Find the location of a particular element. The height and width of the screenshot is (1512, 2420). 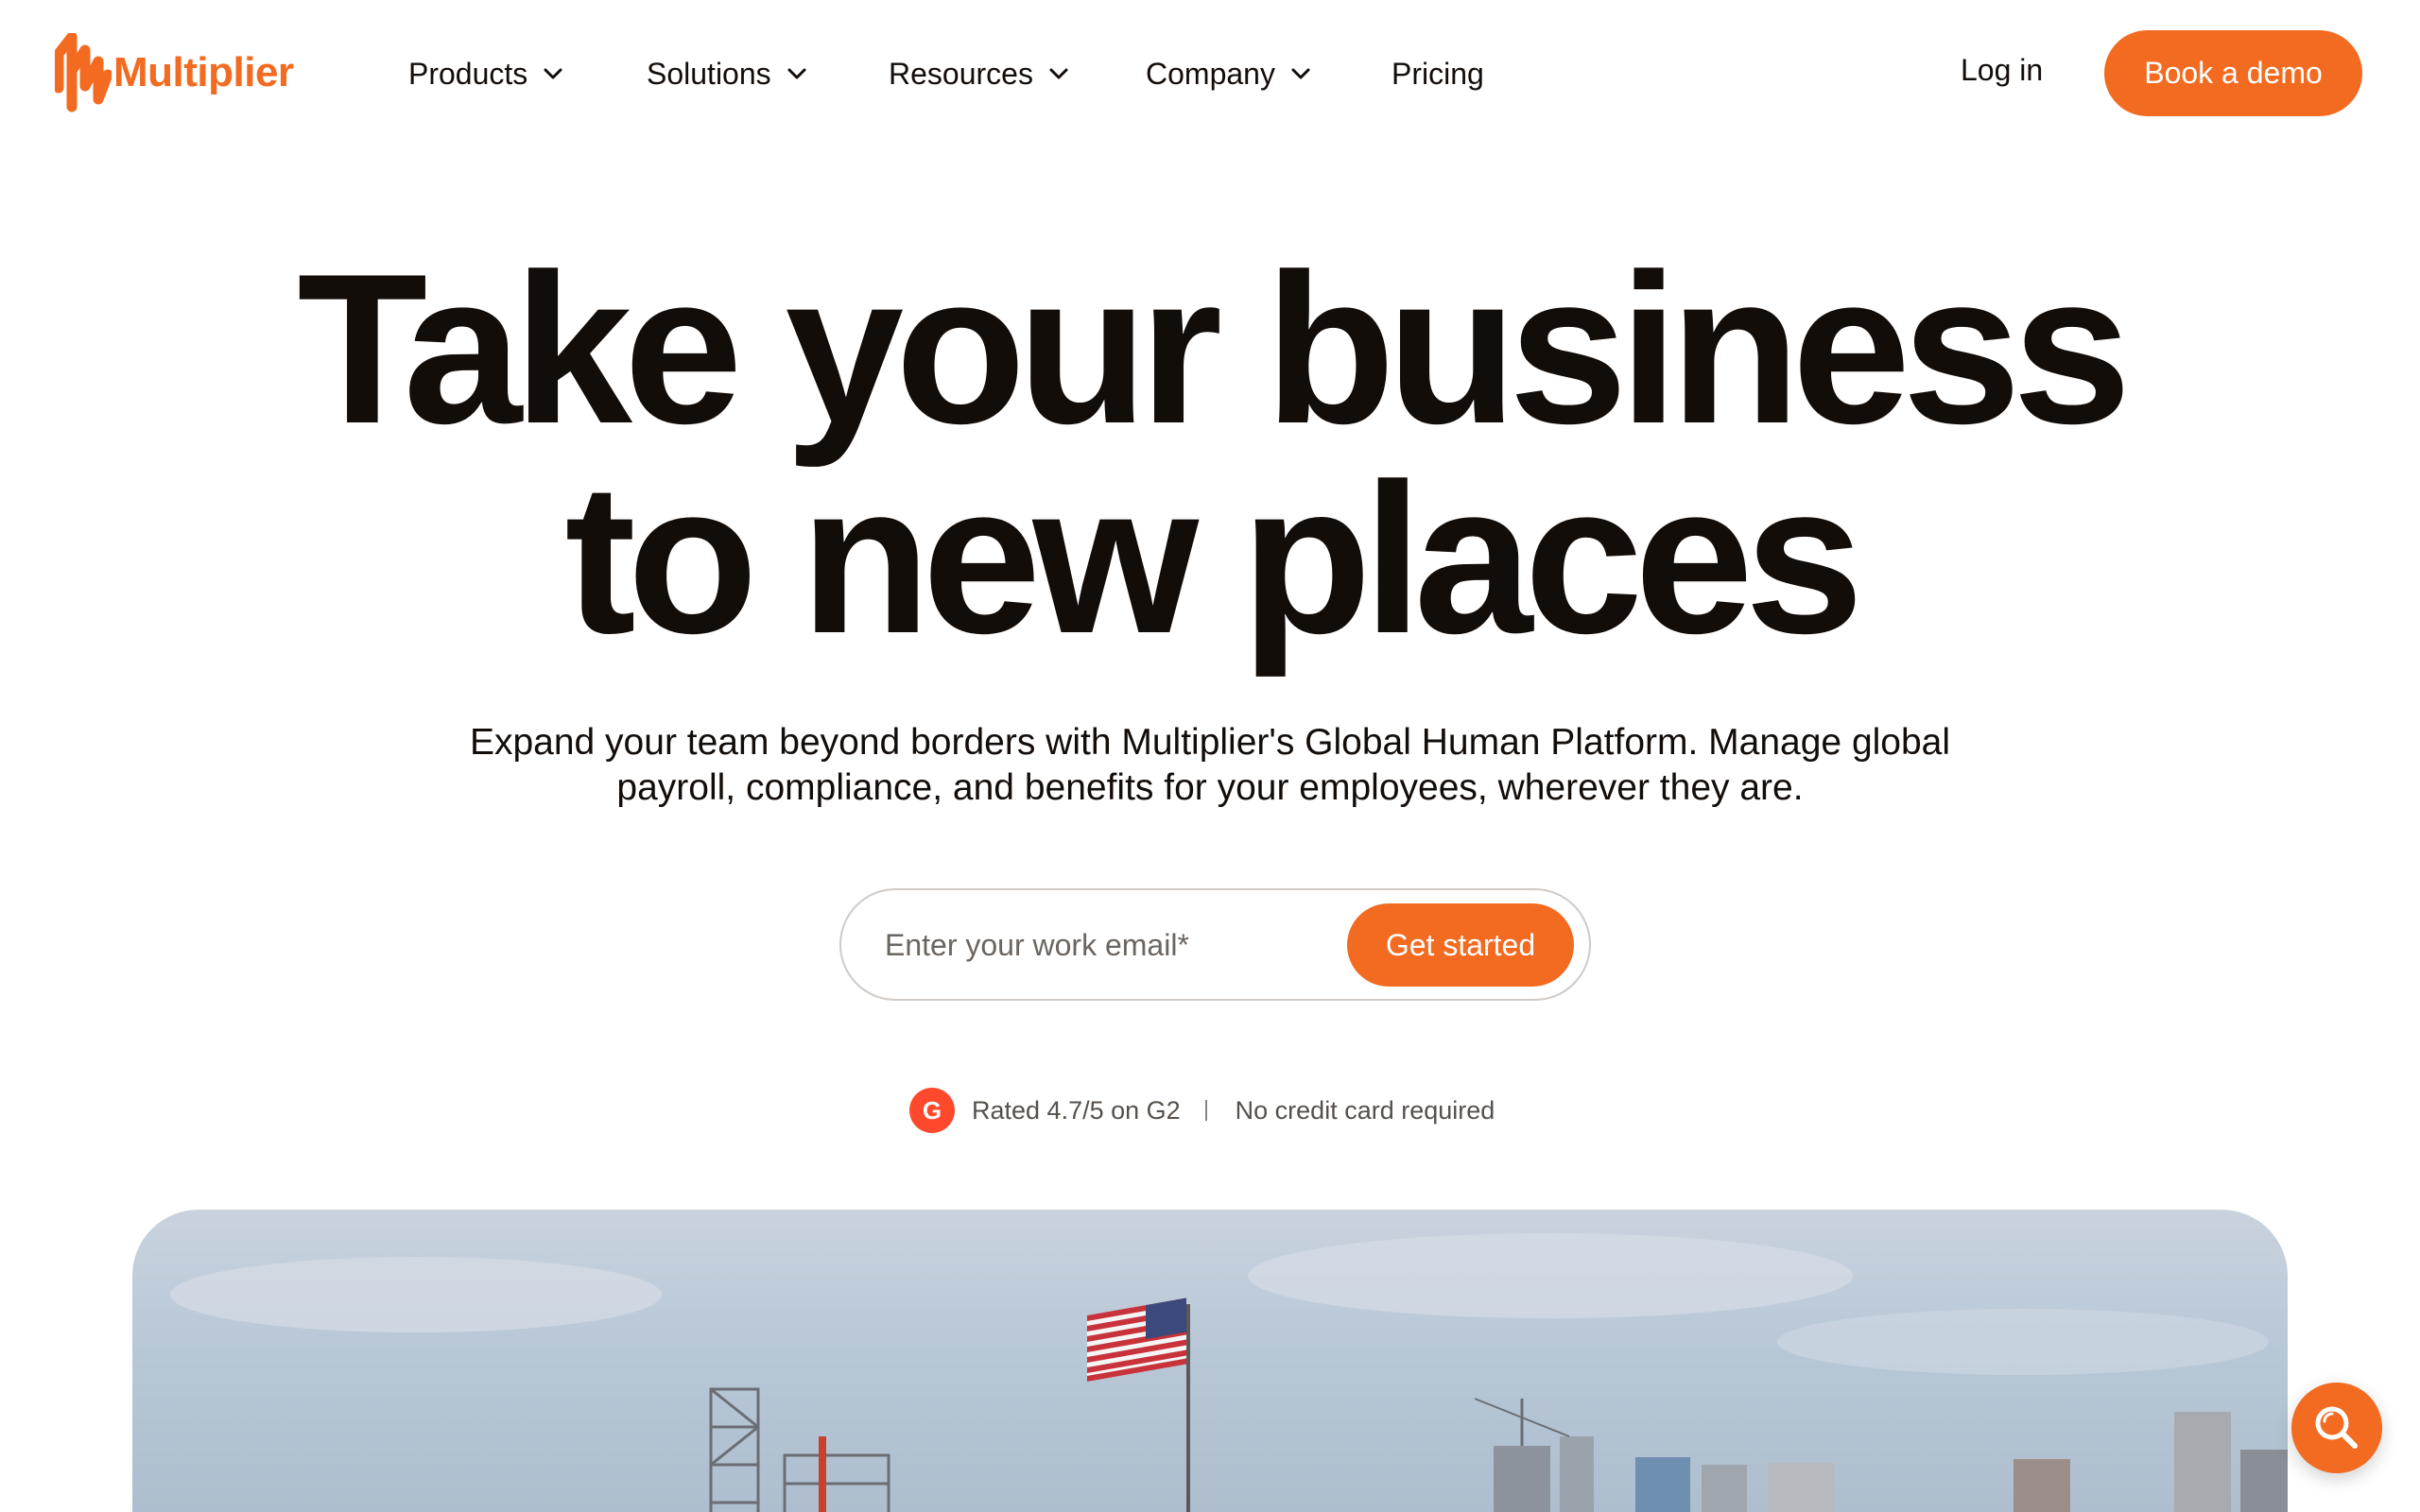

hero-title-line-2: to new places is located at coordinates (1213, 558).